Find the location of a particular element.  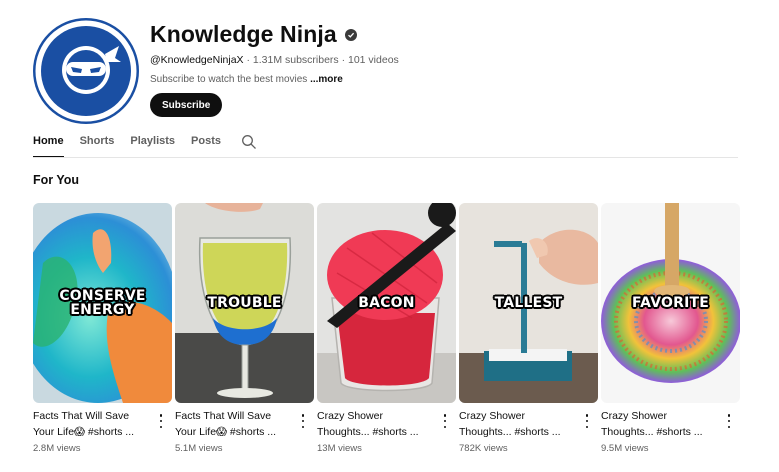

short-thumbnail: TALLEST is located at coordinates (528, 303).